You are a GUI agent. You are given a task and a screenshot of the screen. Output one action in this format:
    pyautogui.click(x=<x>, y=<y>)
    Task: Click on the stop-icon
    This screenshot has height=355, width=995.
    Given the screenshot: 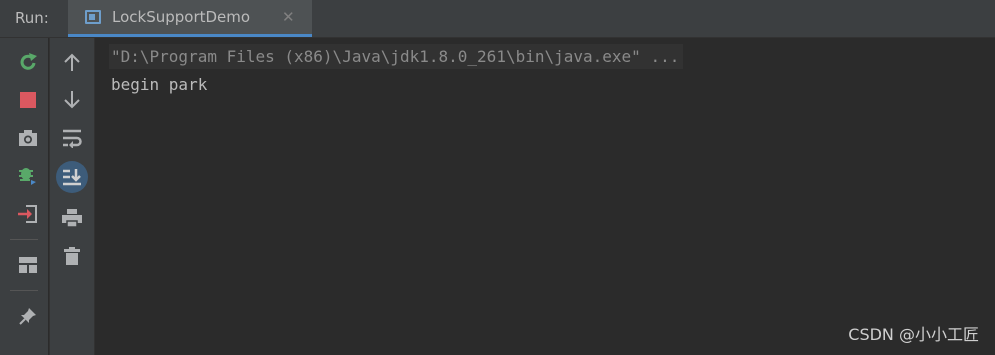 What is the action you would take?
    pyautogui.click(x=28, y=100)
    